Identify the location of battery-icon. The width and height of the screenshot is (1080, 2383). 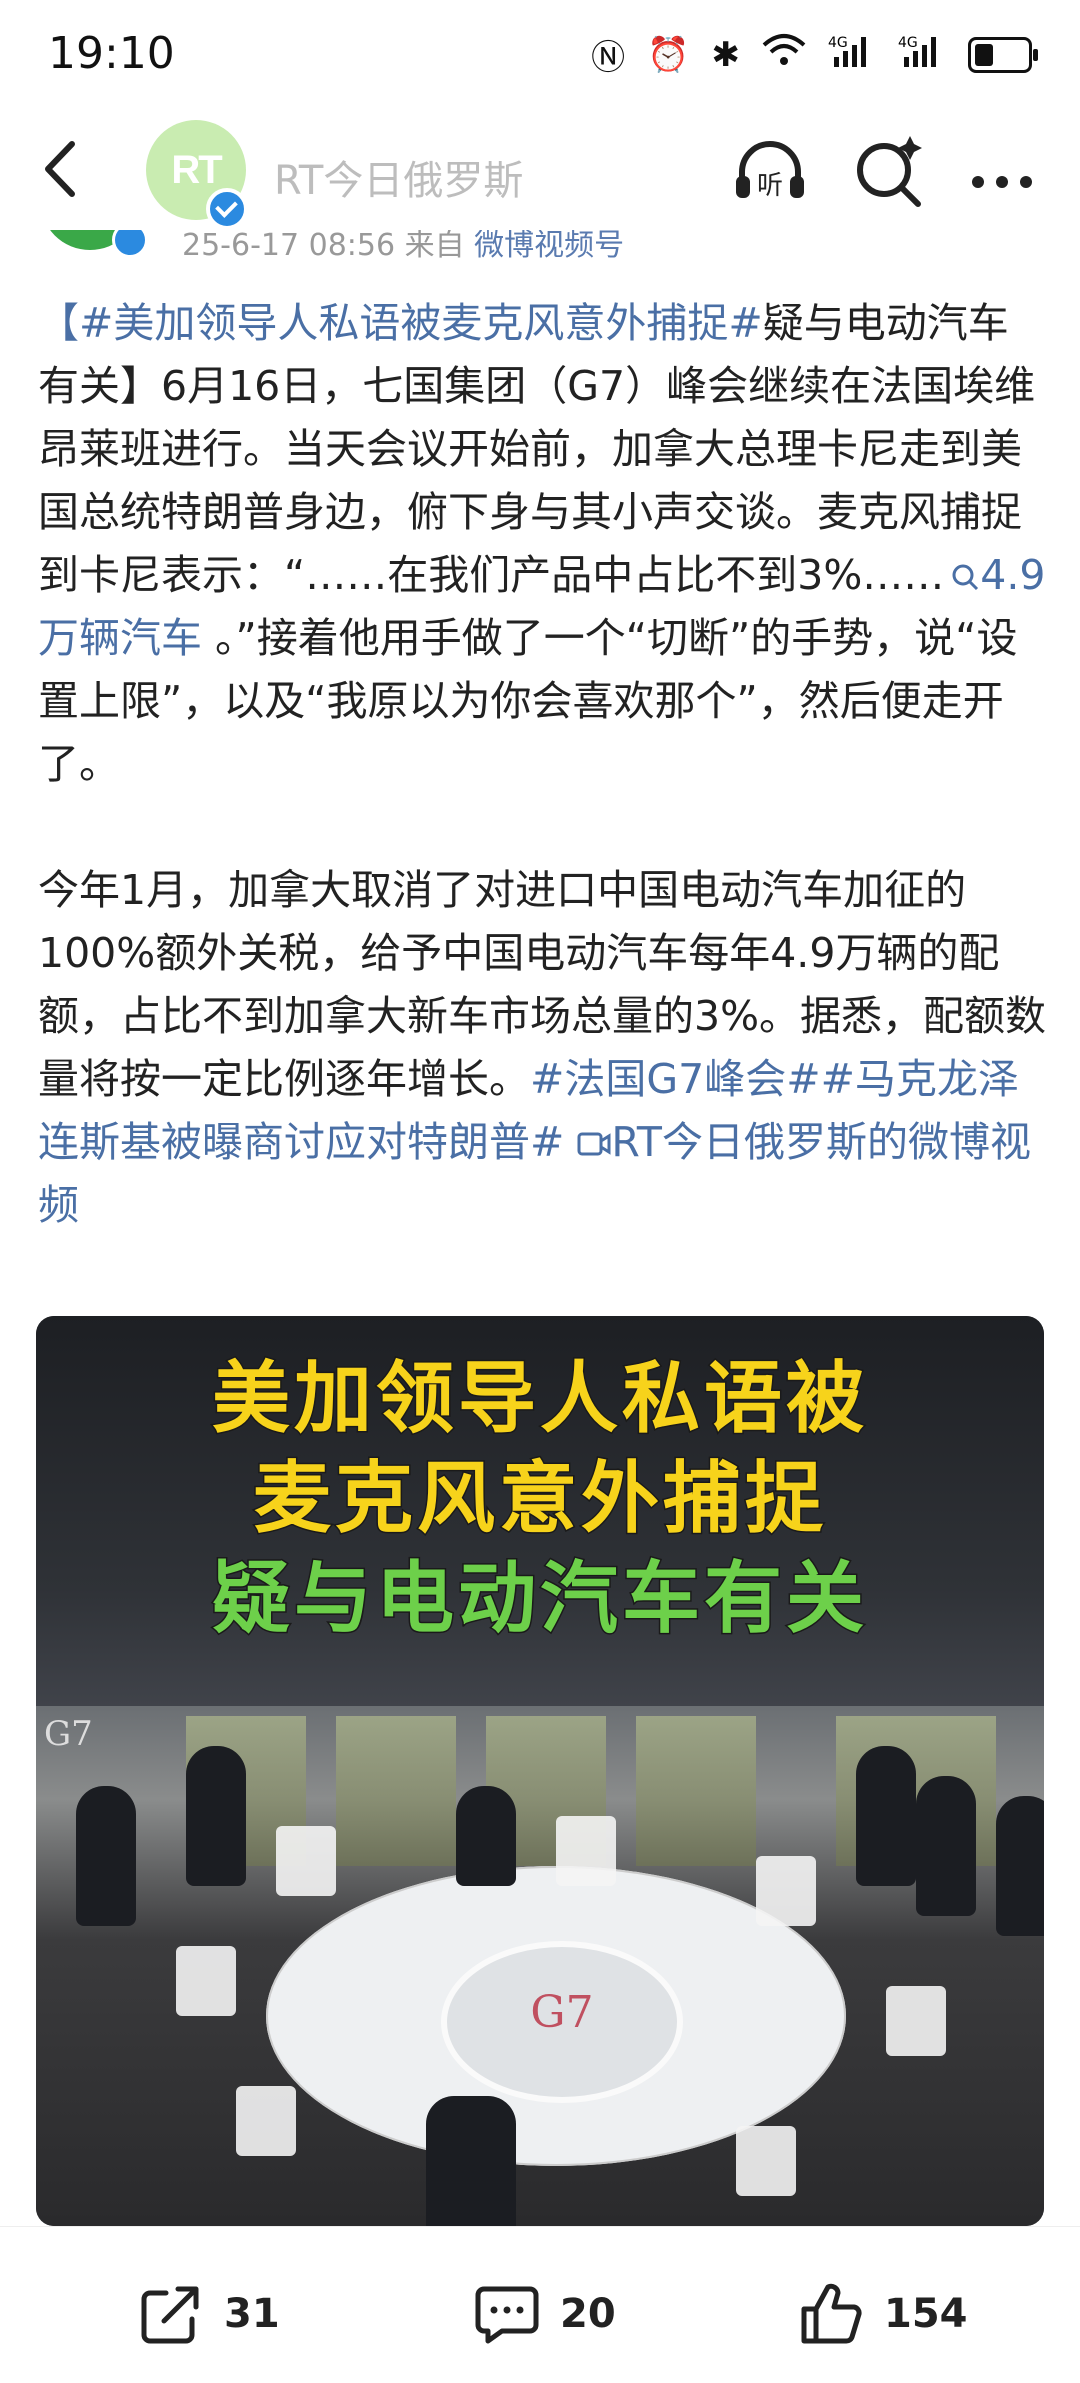
(1003, 54).